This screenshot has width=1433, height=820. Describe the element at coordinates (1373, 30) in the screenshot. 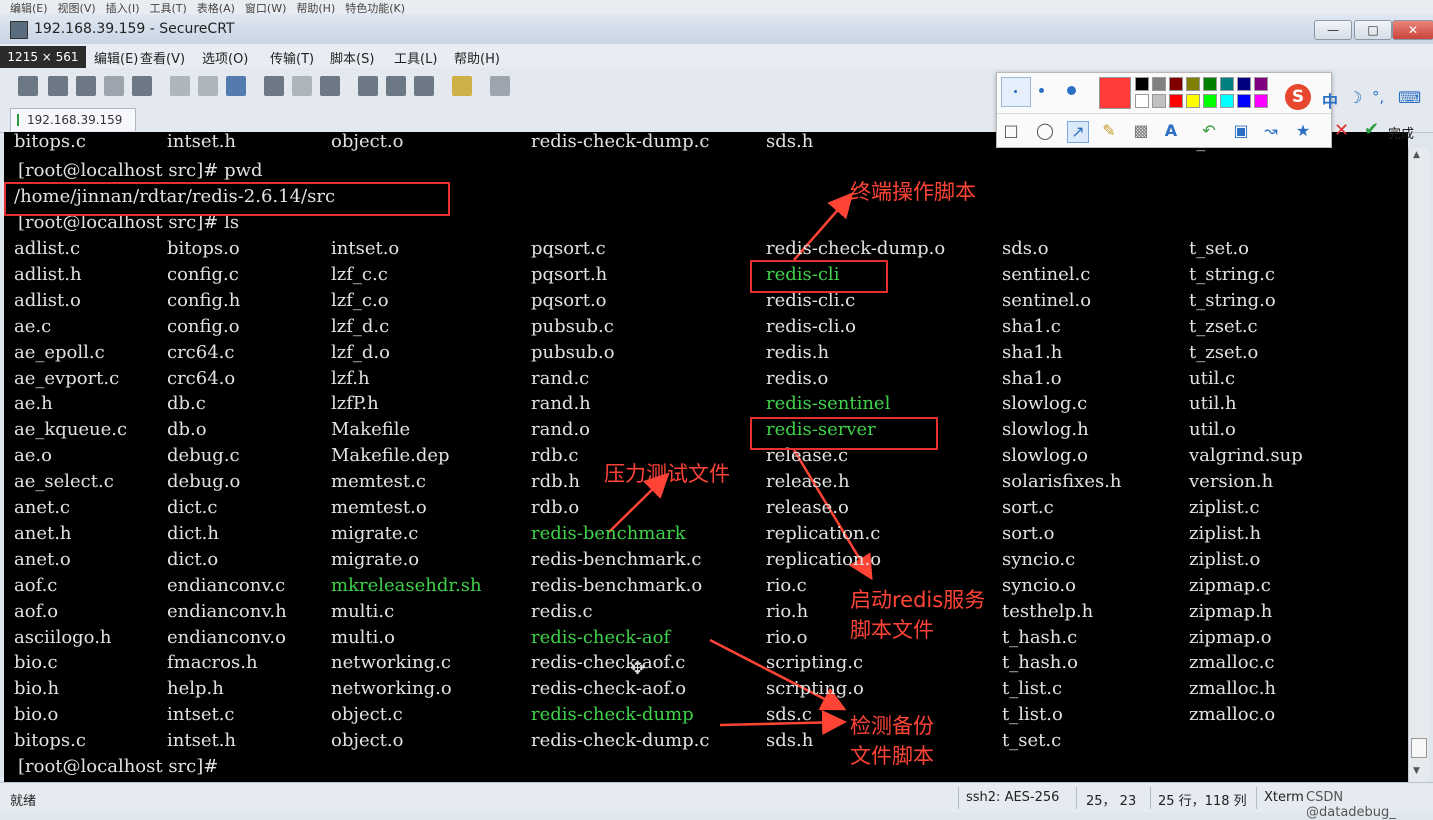

I see `maximize-button: □` at that location.